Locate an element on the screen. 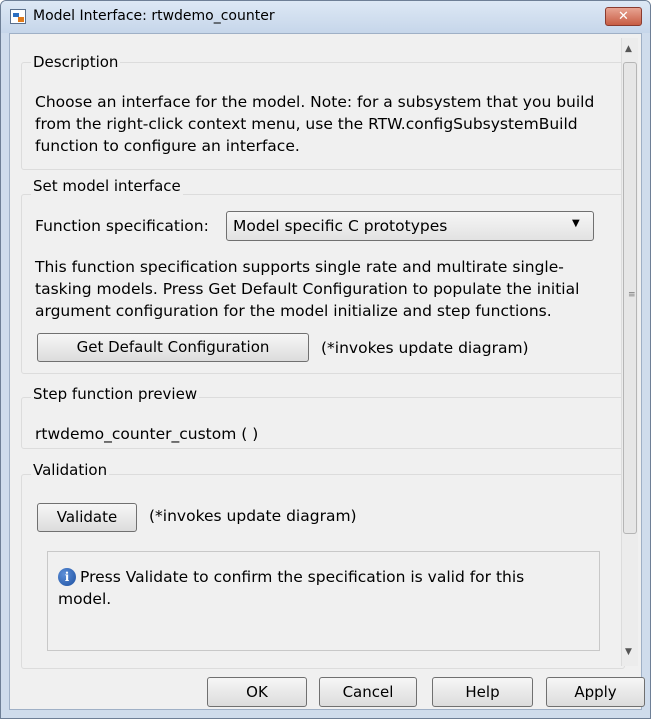  close-icon: ✕ is located at coordinates (623, 16).